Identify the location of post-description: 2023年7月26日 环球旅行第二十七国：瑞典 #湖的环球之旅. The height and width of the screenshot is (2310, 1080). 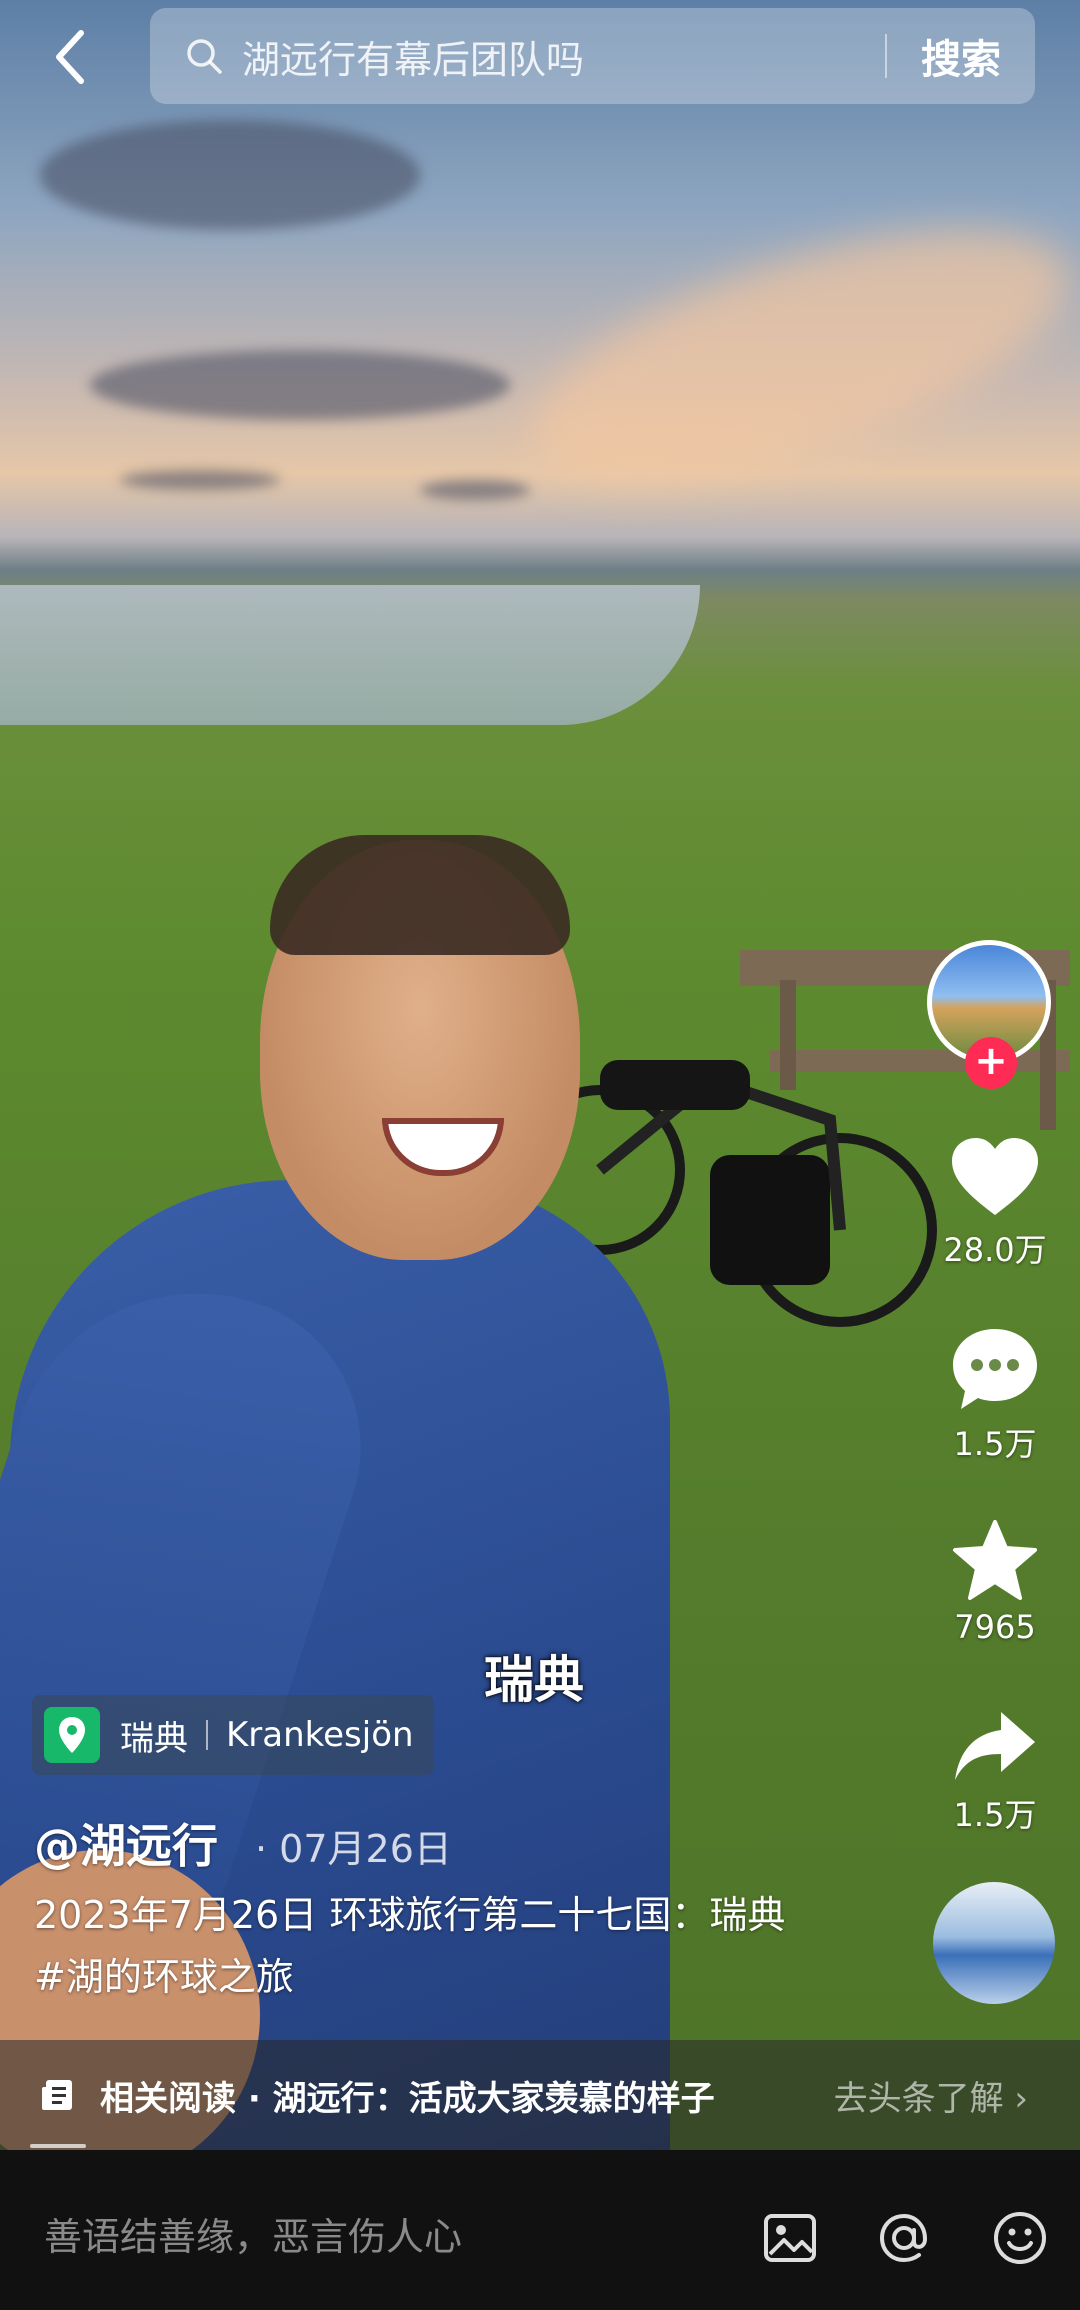
(464, 1946).